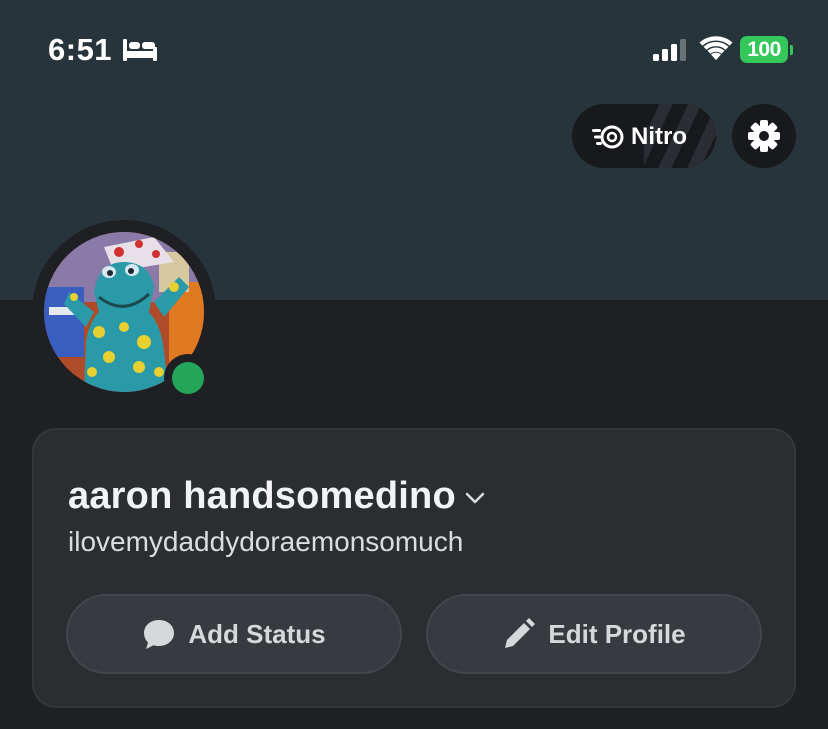 Image resolution: width=828 pixels, height=729 pixels. I want to click on settings-button, so click(764, 136).